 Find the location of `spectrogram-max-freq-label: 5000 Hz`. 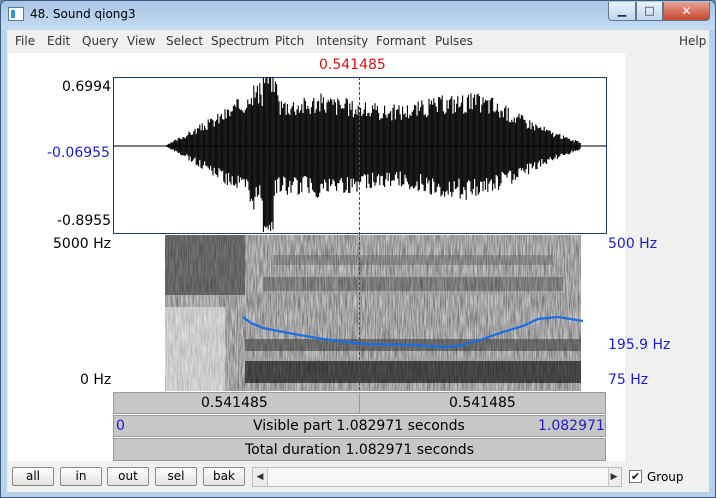

spectrogram-max-freq-label: 5000 Hz is located at coordinates (82, 244).